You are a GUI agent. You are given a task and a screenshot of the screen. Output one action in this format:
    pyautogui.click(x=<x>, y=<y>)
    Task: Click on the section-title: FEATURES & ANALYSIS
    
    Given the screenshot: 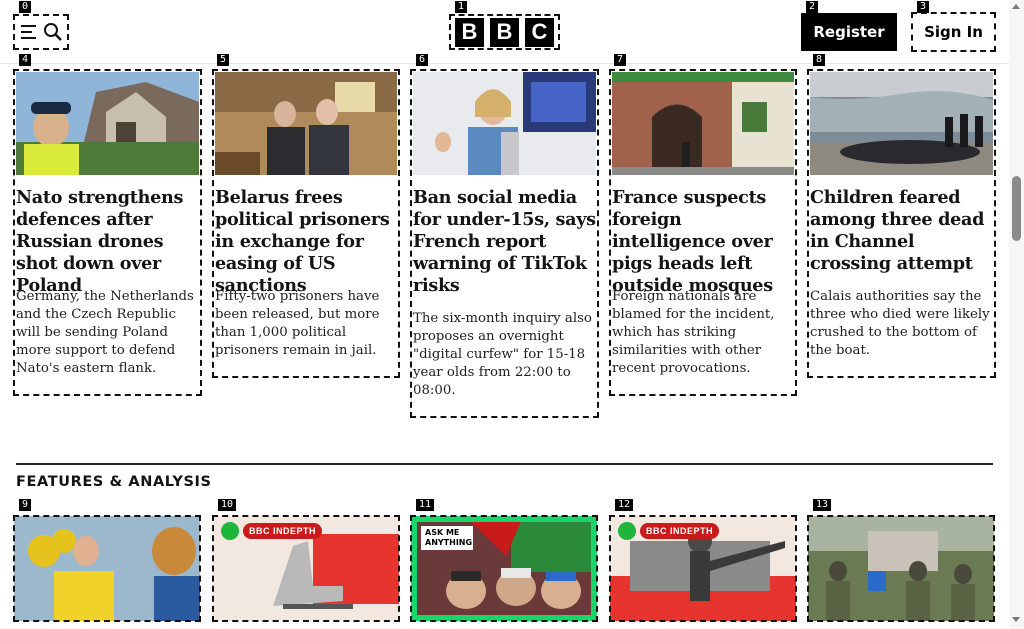 What is the action you would take?
    pyautogui.click(x=114, y=482)
    